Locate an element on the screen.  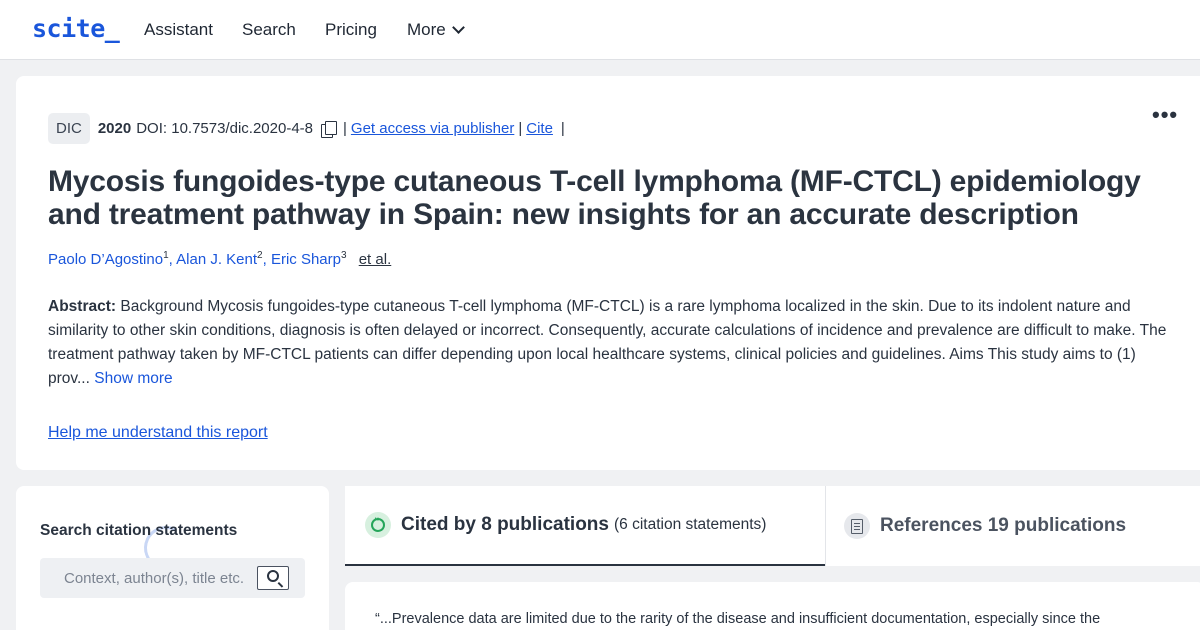
tab-references: References 19 publications is located at coordinates (1012, 526).